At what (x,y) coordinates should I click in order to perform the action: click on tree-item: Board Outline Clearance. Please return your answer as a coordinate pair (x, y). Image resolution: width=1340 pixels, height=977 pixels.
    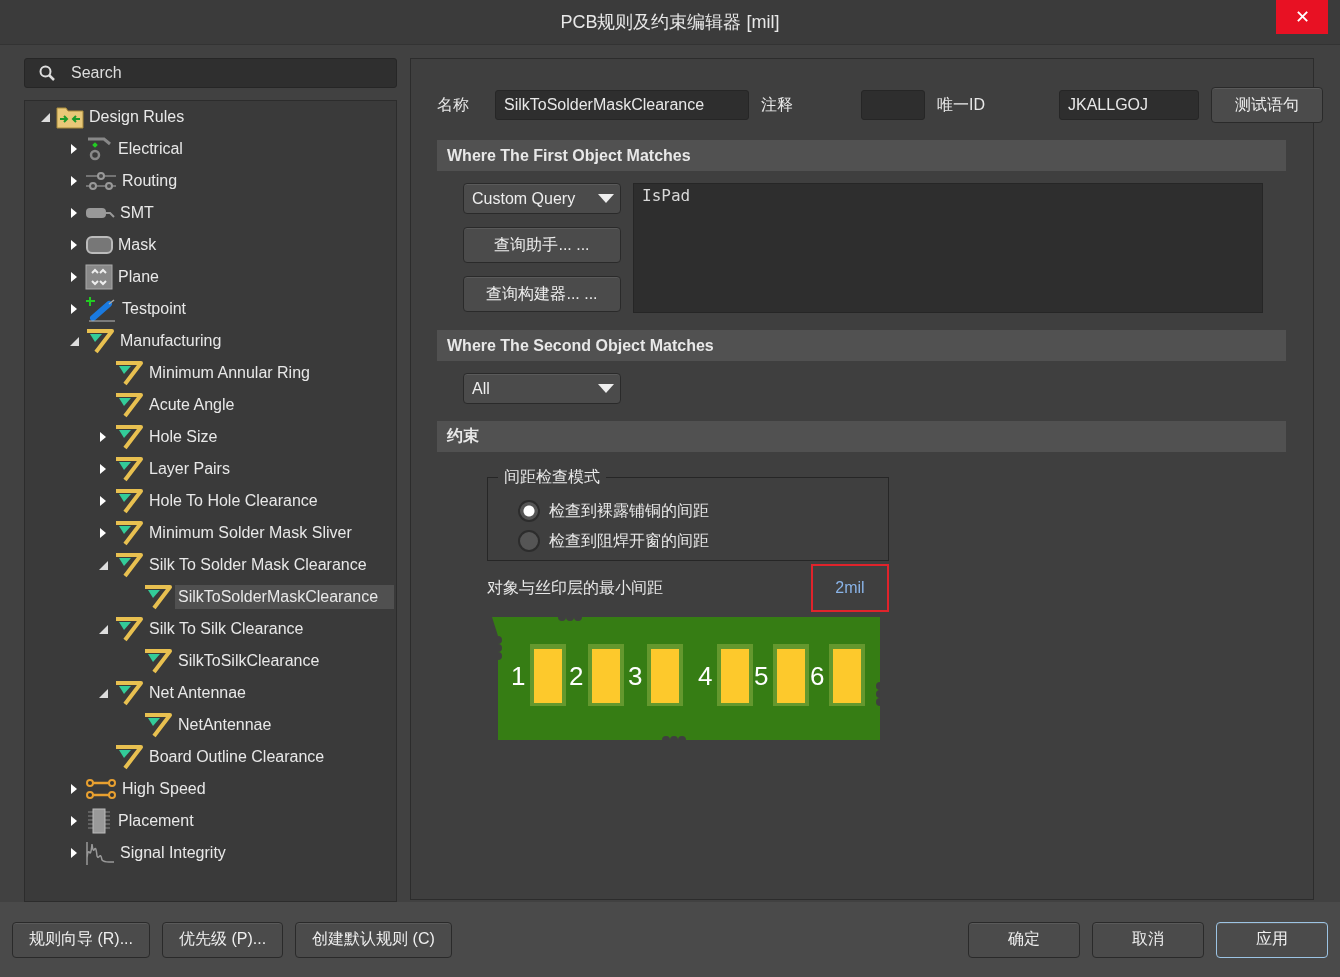
    Looking at the image, I should click on (237, 757).